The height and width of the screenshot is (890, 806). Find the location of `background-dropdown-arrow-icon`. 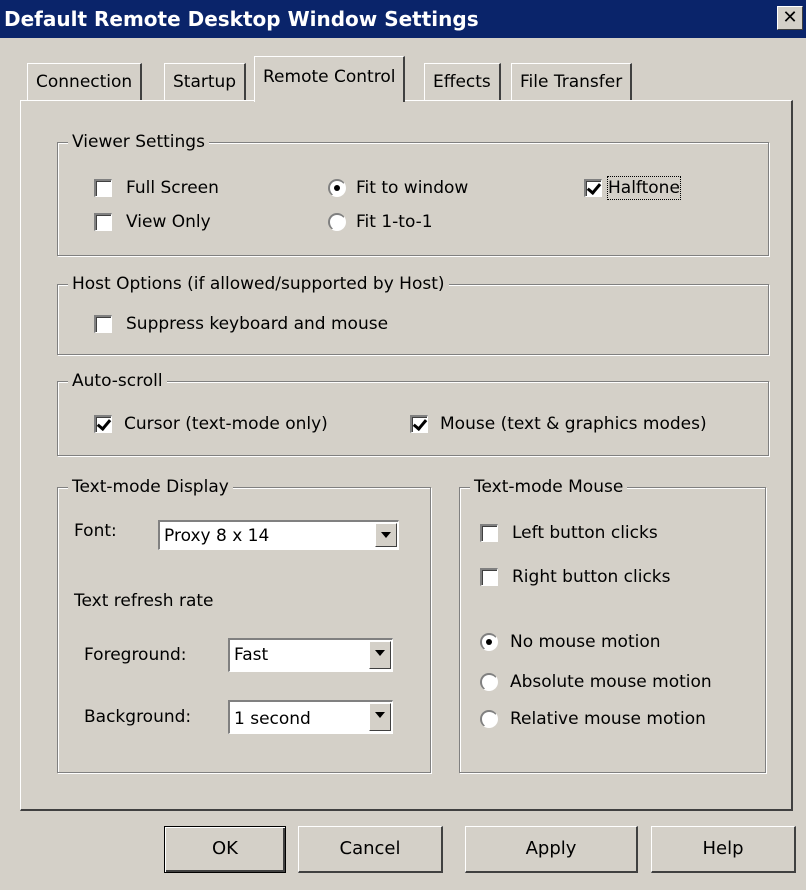

background-dropdown-arrow-icon is located at coordinates (380, 717).